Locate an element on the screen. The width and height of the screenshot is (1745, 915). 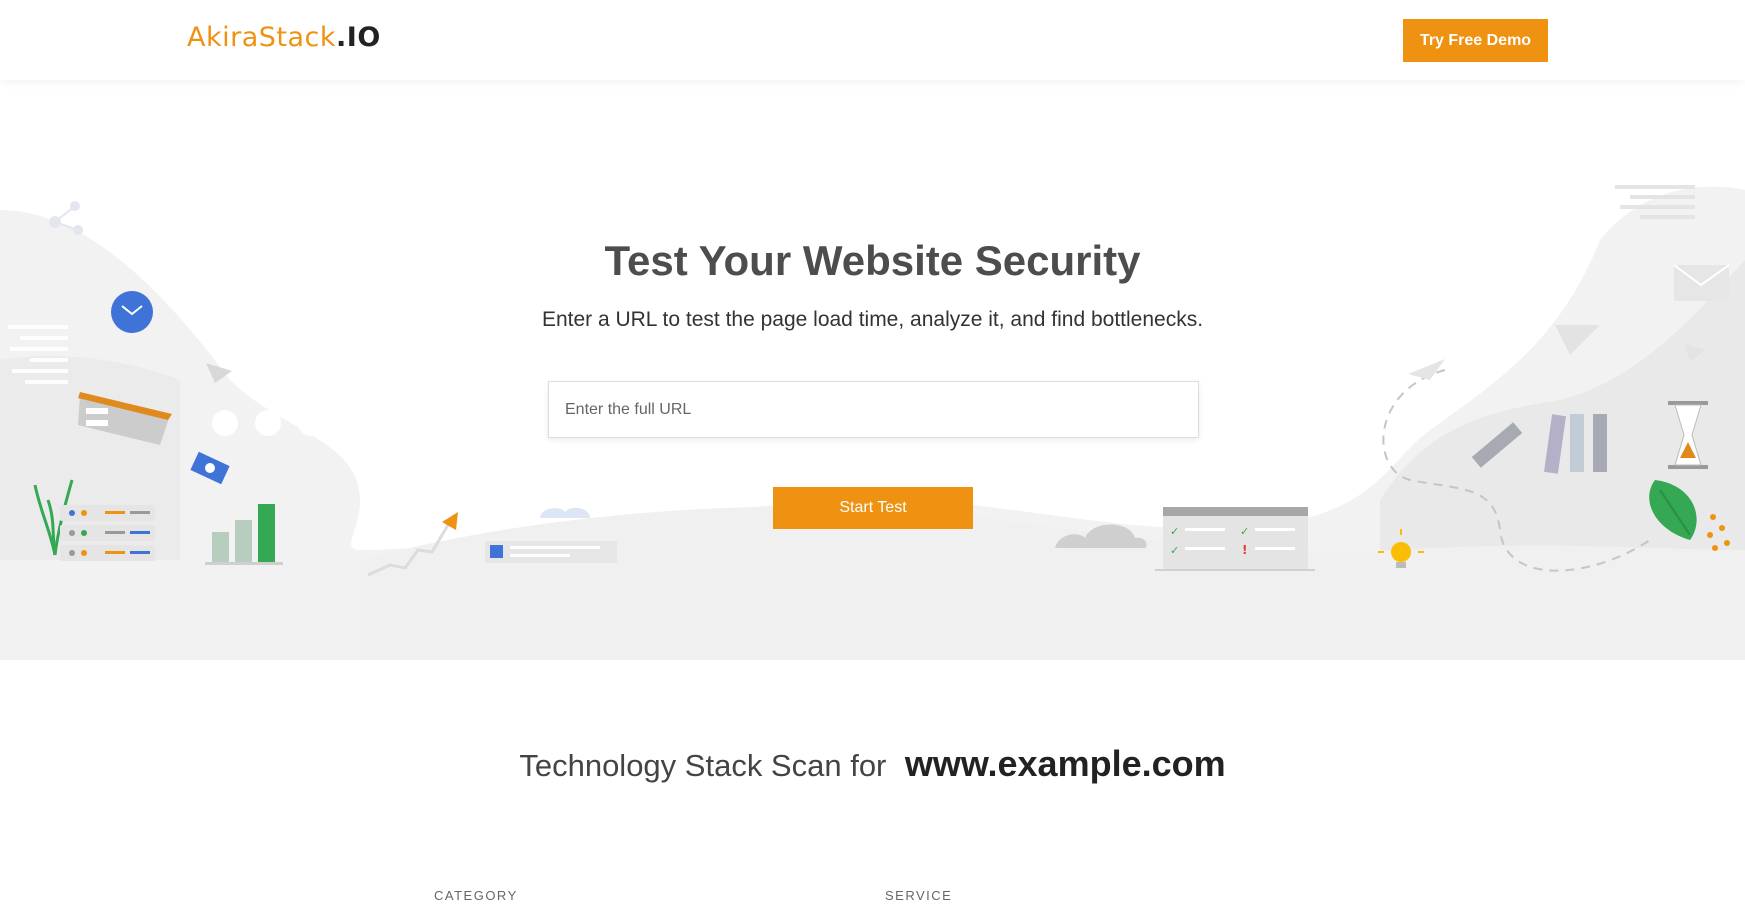
column-header-service: SERVICE is located at coordinates (919, 895).